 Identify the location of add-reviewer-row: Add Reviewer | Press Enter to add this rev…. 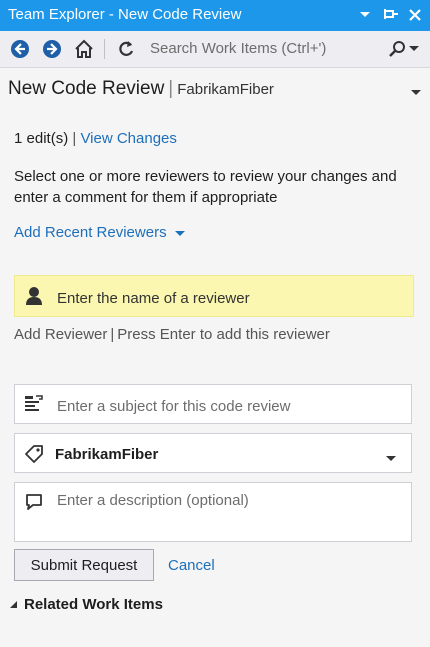
(172, 334).